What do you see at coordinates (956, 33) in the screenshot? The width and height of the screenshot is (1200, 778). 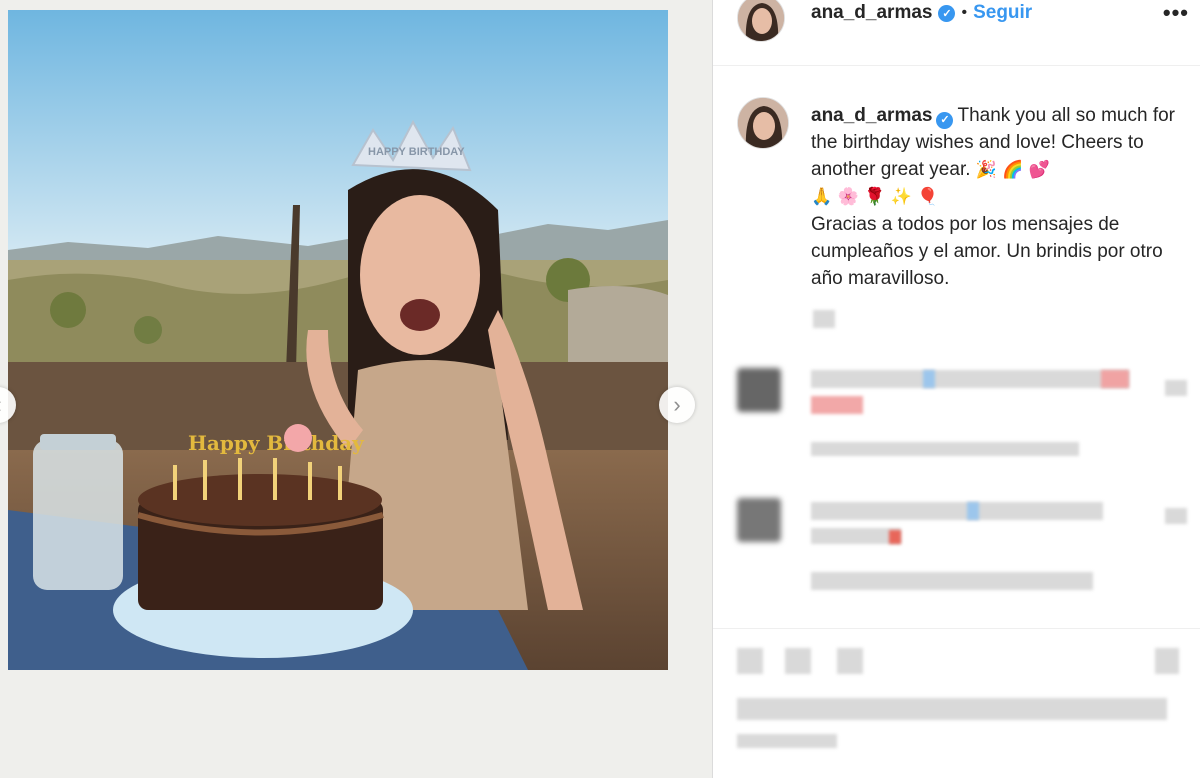 I see `post-header: ana_d_armas ✓ • Seguir •••` at bounding box center [956, 33].